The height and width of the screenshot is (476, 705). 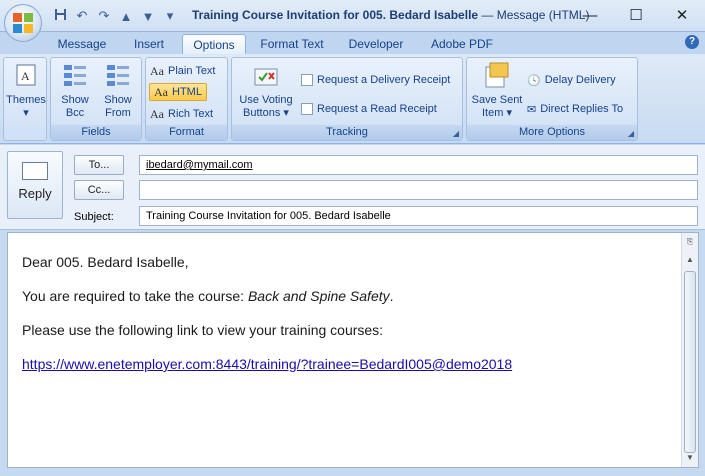 What do you see at coordinates (94, 217) in the screenshot?
I see `subject-label: Subject:` at bounding box center [94, 217].